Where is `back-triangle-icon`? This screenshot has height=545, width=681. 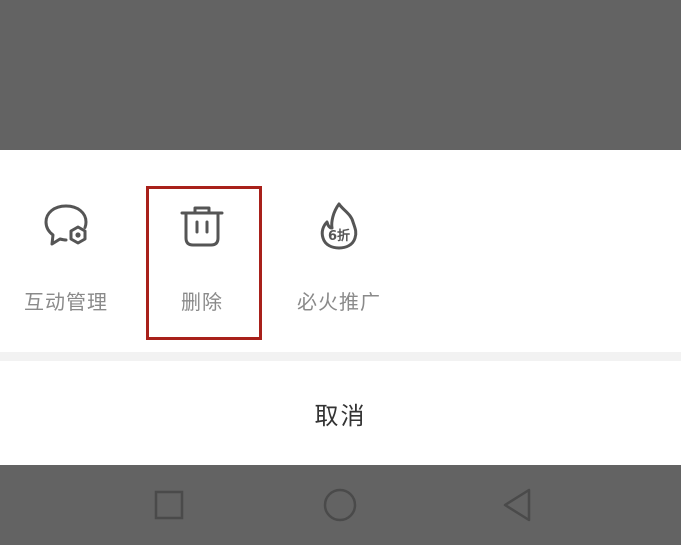
back-triangle-icon is located at coordinates (517, 508).